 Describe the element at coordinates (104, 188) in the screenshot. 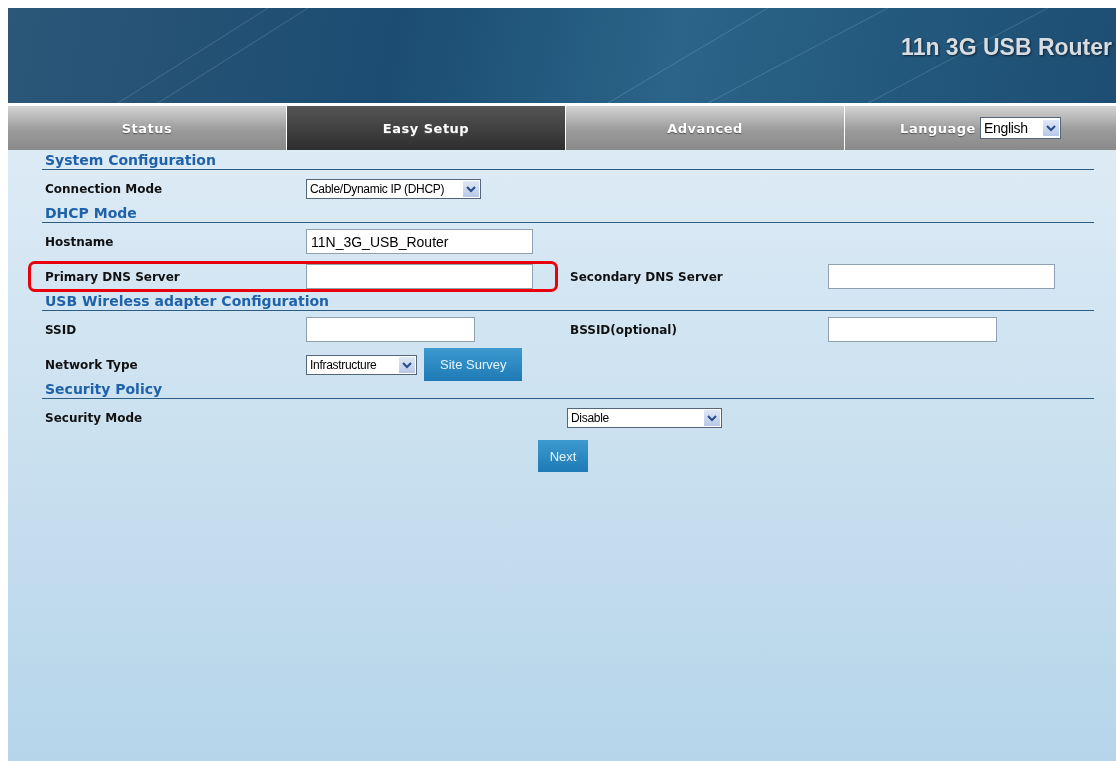

I see `field-label: Connection Mode` at that location.